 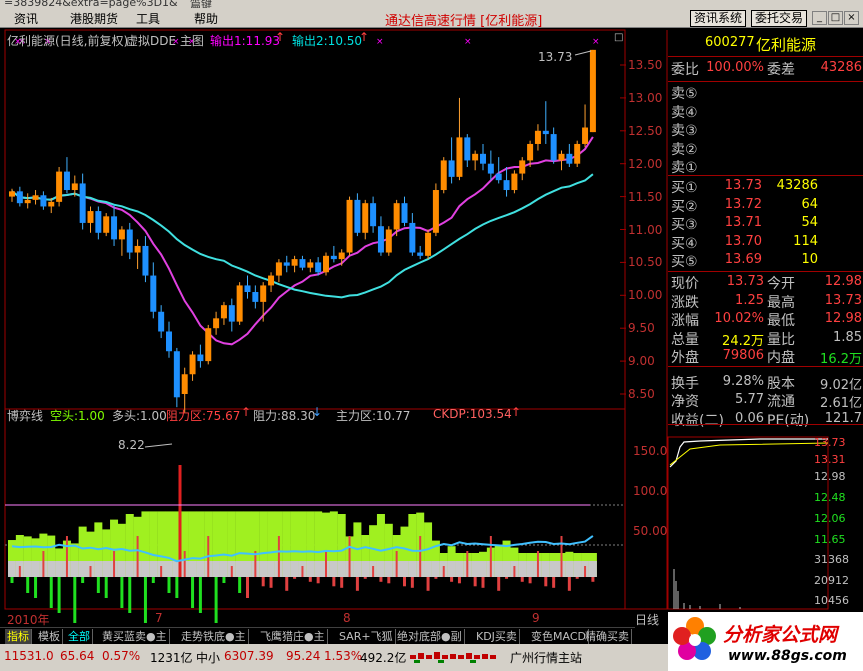 I want to click on quote-label: 最低, so click(x=781, y=321).